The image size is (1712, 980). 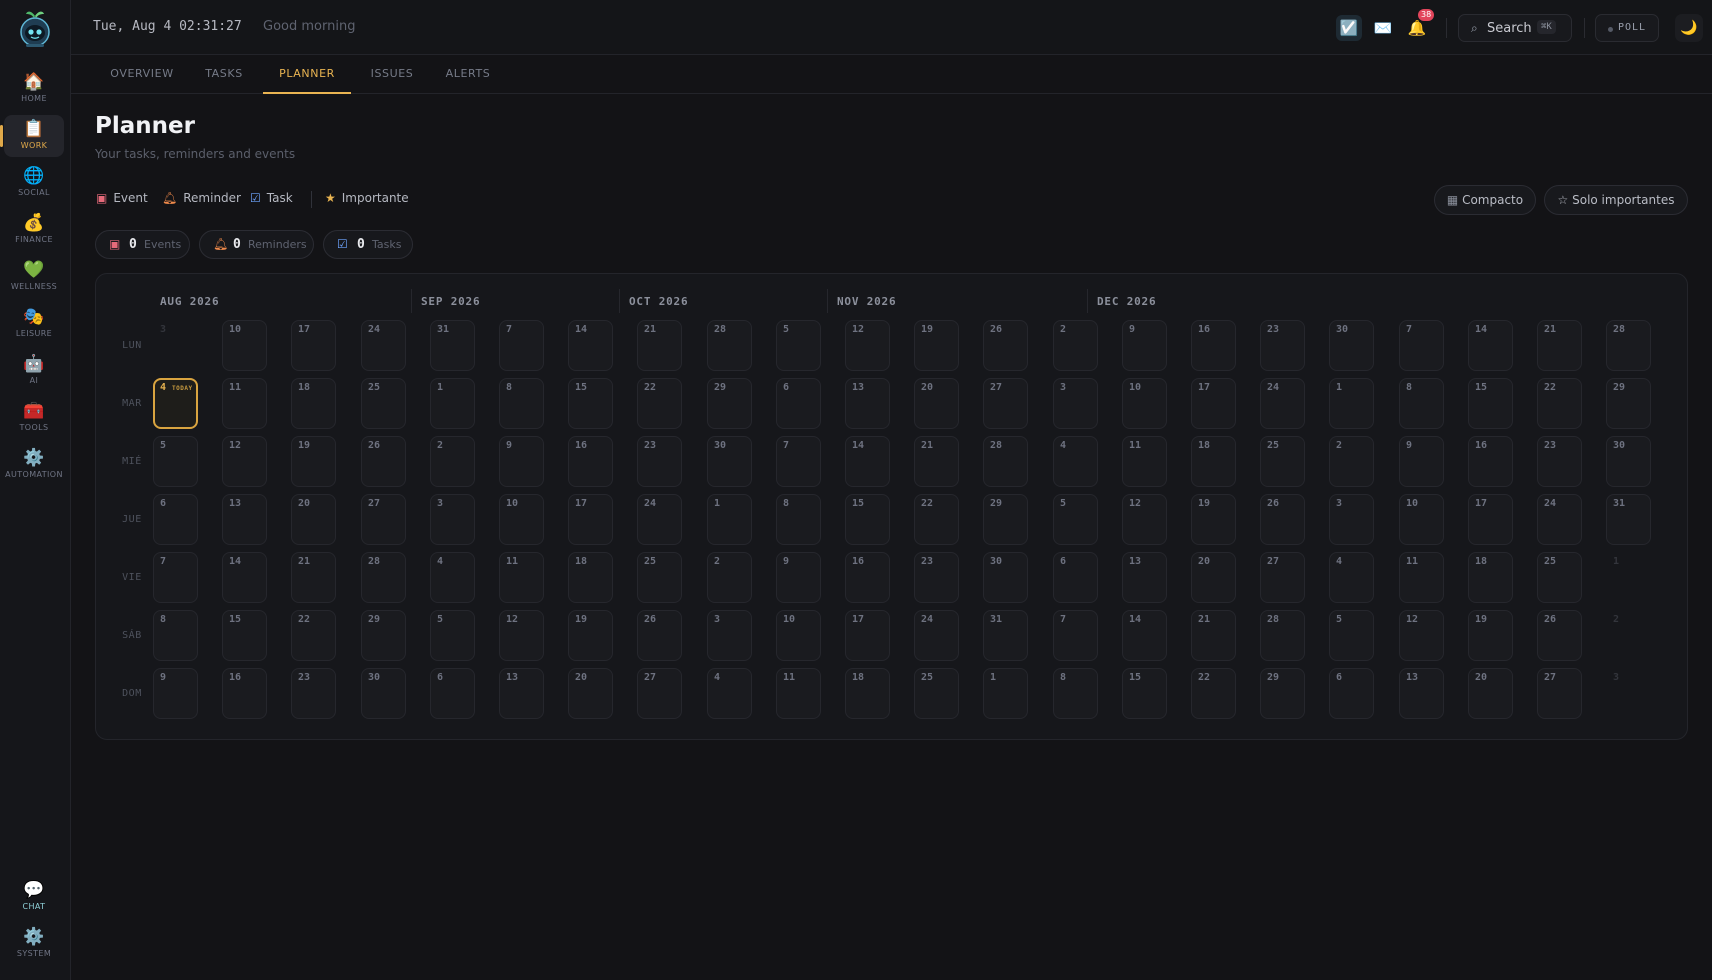 What do you see at coordinates (224, 75) in the screenshot?
I see `tab-tasks: TASKS` at bounding box center [224, 75].